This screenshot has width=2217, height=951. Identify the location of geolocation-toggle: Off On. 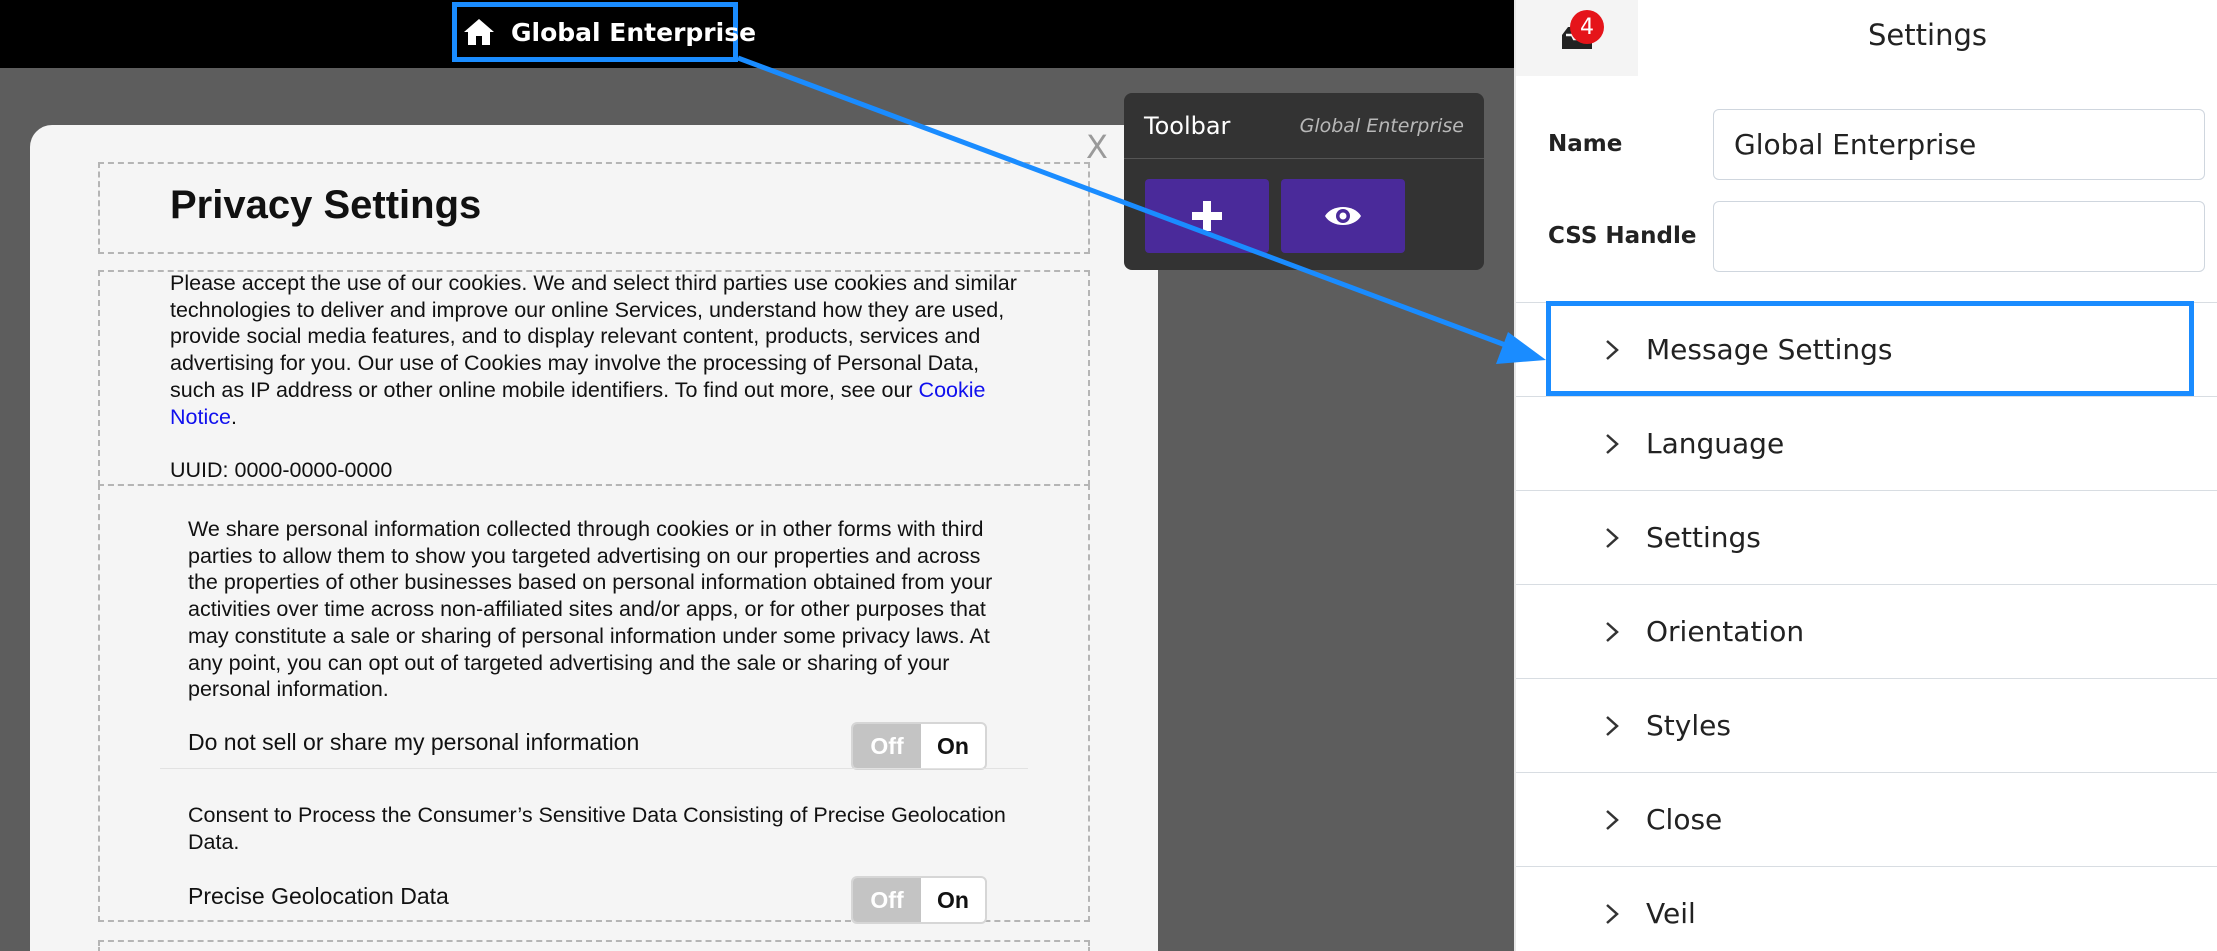
(919, 900).